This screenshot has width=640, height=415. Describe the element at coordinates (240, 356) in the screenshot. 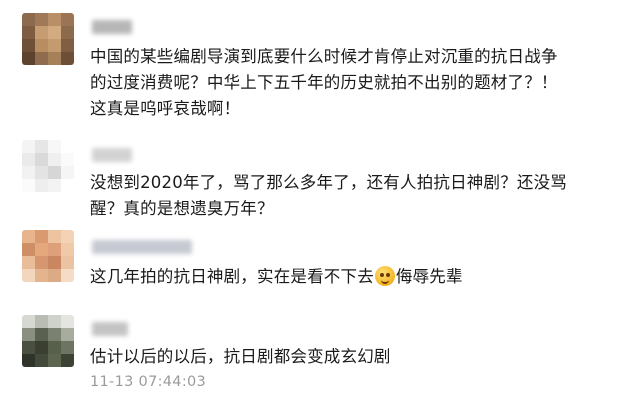

I see `comment-line: 估计以后的以后，抗日剧都会变成玄幻剧` at that location.